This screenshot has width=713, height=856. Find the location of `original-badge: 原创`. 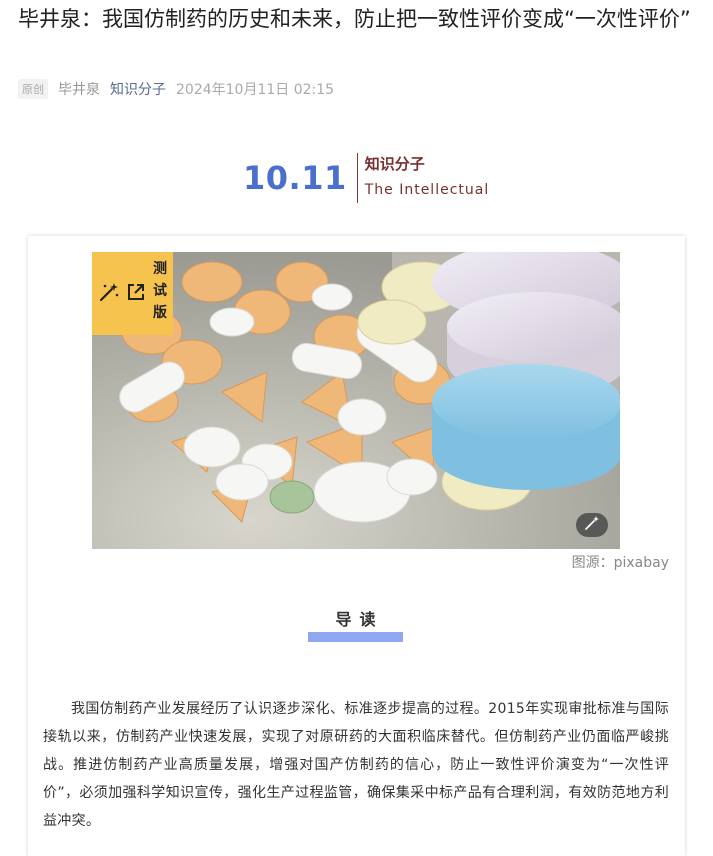

original-badge: 原创 is located at coordinates (33, 89).